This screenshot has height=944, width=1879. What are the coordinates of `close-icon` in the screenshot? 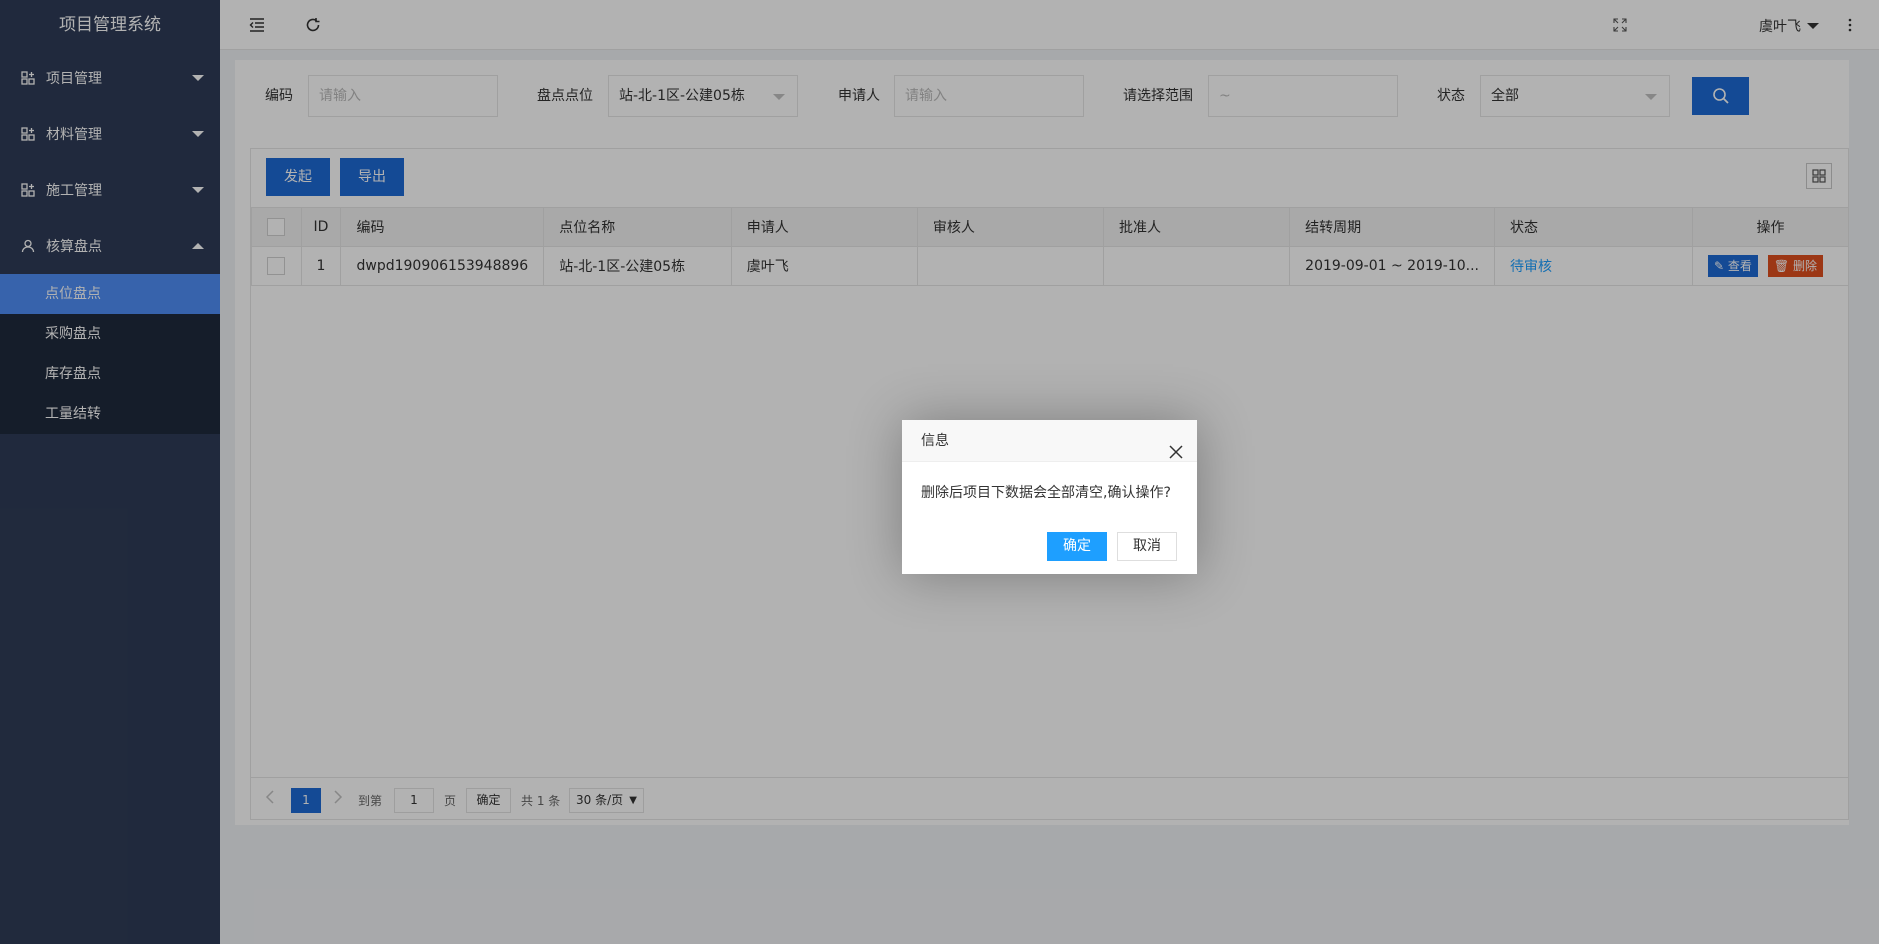 It's located at (1176, 446).